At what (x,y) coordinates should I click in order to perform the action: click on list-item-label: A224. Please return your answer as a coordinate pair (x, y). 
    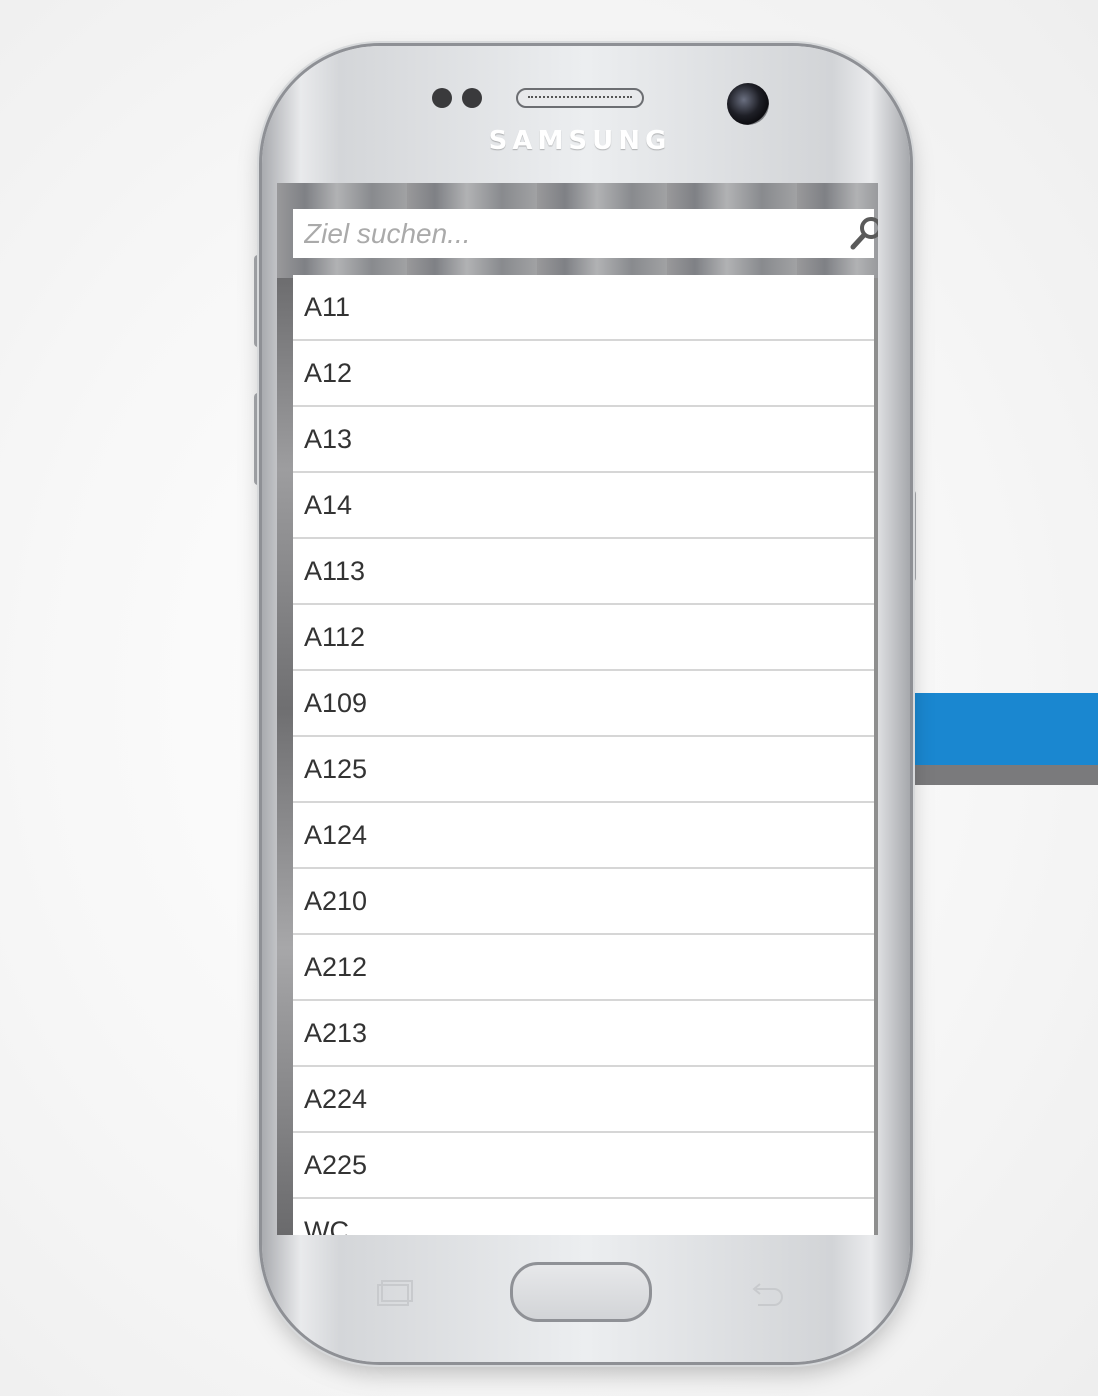
    Looking at the image, I should click on (336, 1098).